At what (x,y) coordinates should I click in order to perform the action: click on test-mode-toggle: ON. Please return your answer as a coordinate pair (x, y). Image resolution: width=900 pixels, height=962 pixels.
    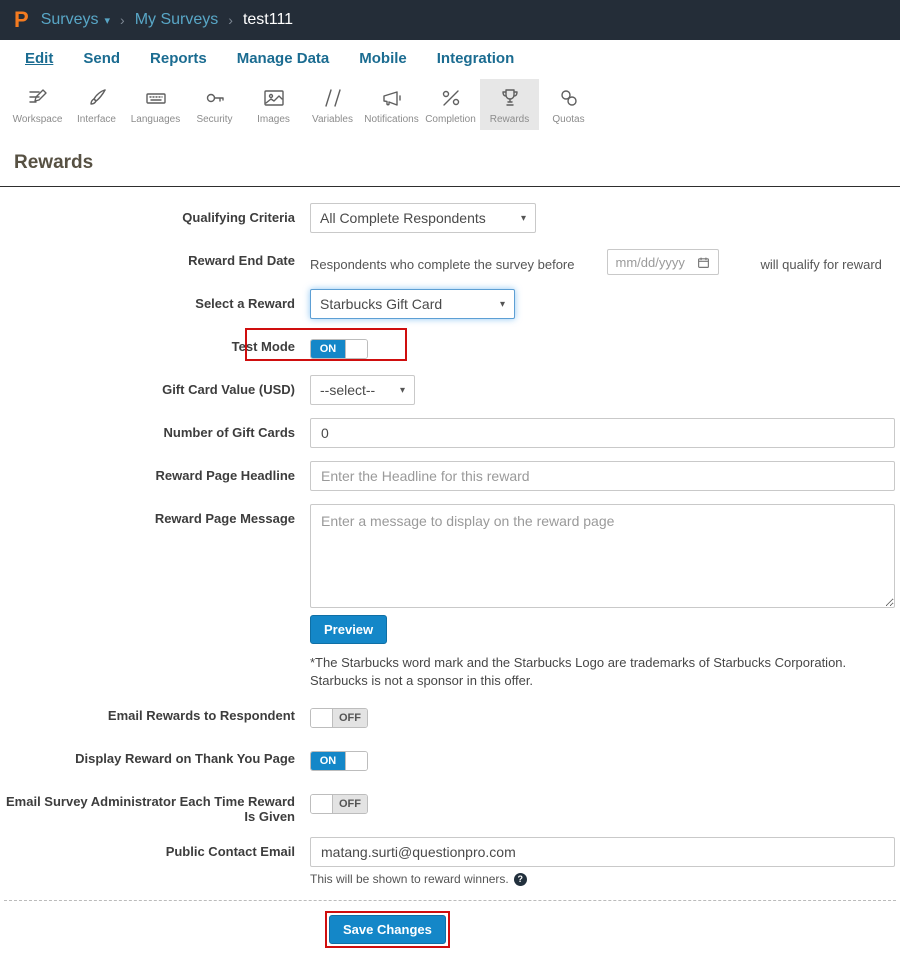
    Looking at the image, I should click on (339, 349).